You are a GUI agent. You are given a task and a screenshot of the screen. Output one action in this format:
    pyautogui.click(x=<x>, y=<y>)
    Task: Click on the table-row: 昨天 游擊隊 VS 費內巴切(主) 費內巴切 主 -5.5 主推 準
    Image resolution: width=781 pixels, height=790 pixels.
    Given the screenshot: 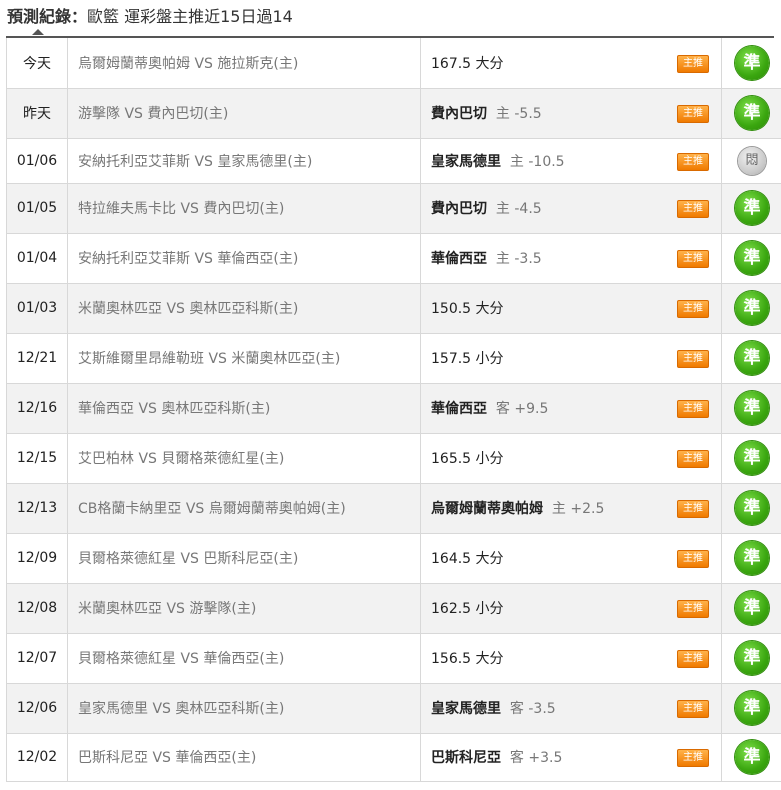 What is the action you would take?
    pyautogui.click(x=393, y=113)
    